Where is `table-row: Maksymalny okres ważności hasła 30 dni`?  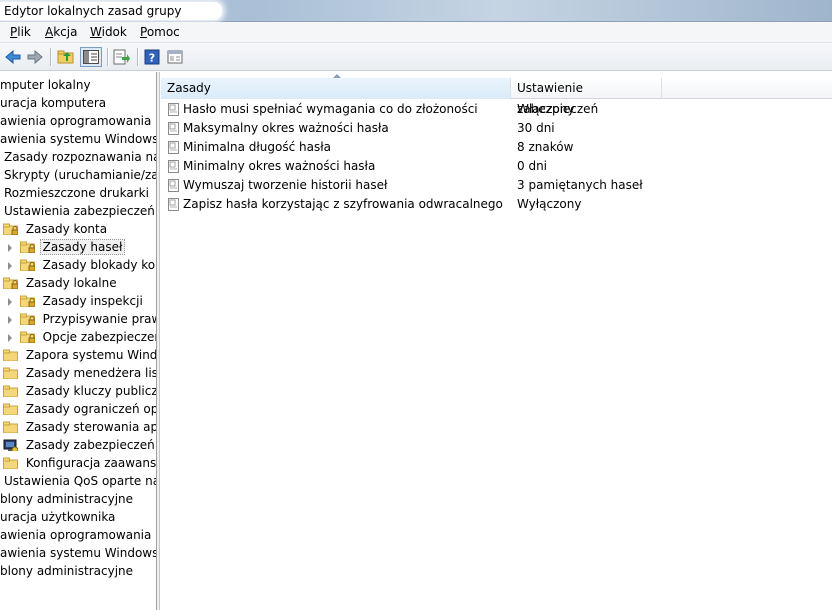 table-row: Maksymalny okres ważności hasła 30 dni is located at coordinates (496, 128).